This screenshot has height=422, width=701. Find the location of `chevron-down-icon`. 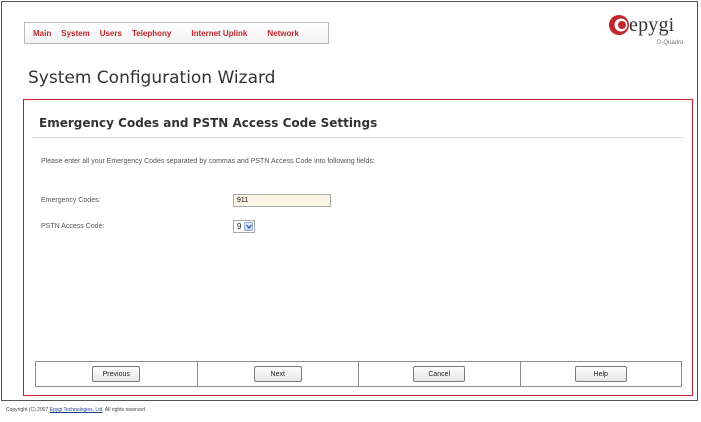

chevron-down-icon is located at coordinates (248, 226).